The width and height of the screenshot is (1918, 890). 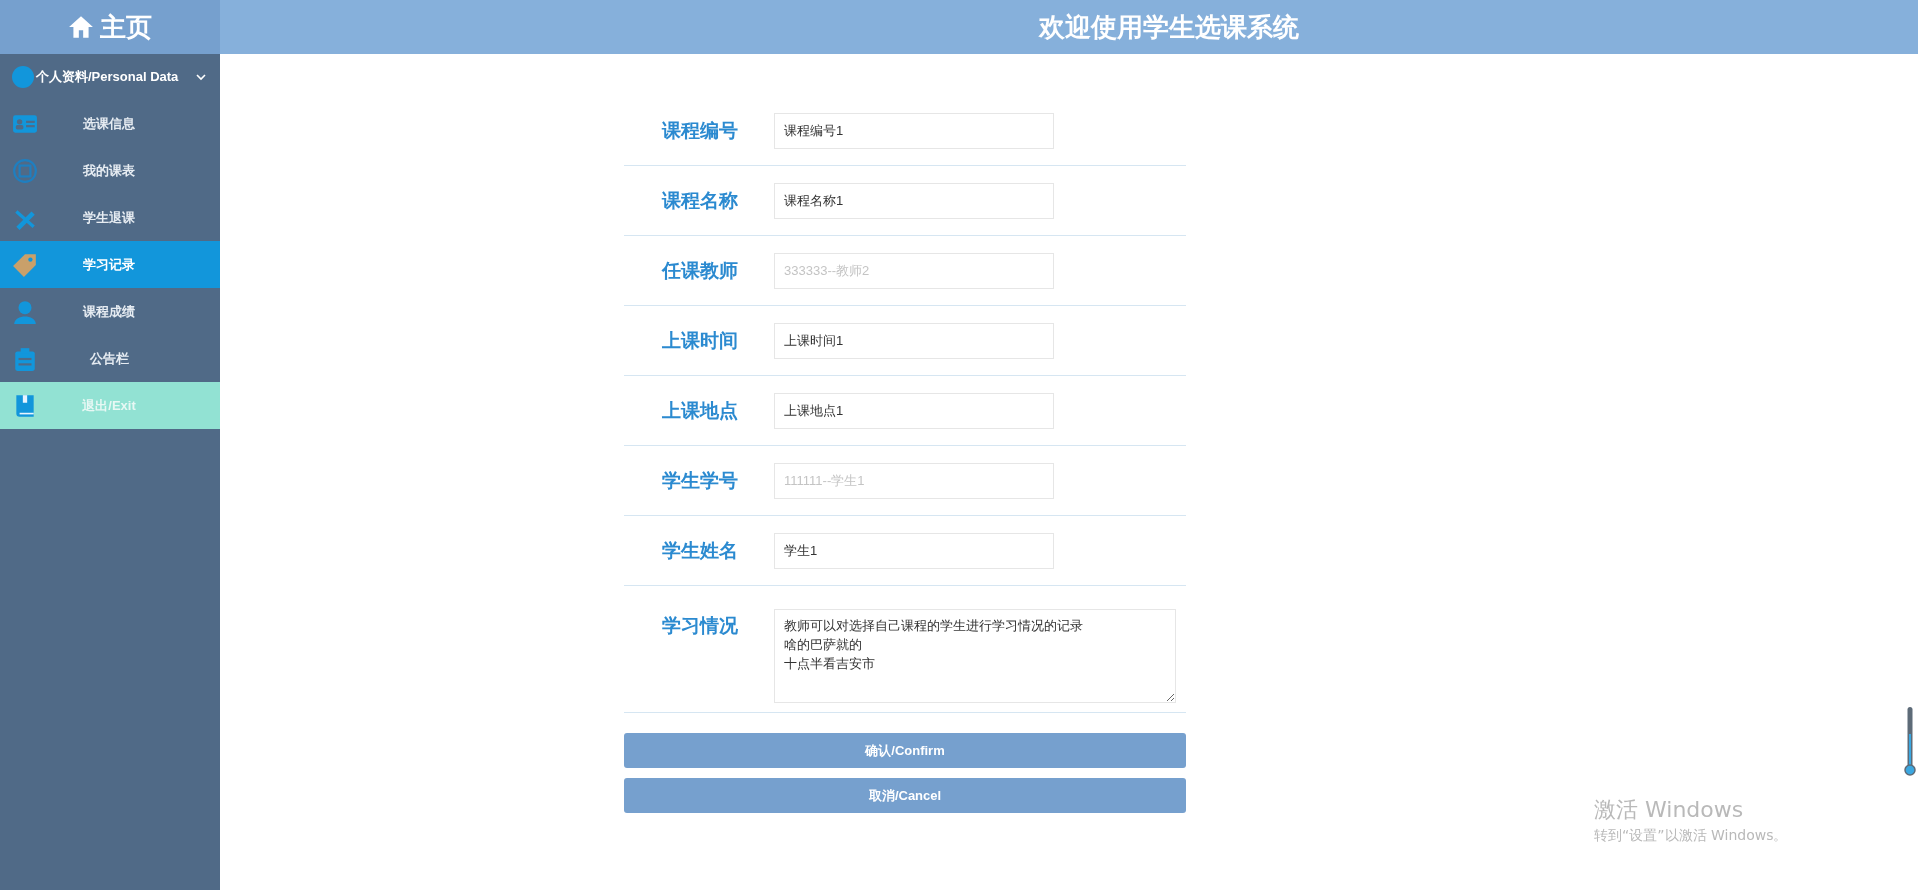 What do you see at coordinates (700, 410) in the screenshot?
I see `field-label: 上课地点` at bounding box center [700, 410].